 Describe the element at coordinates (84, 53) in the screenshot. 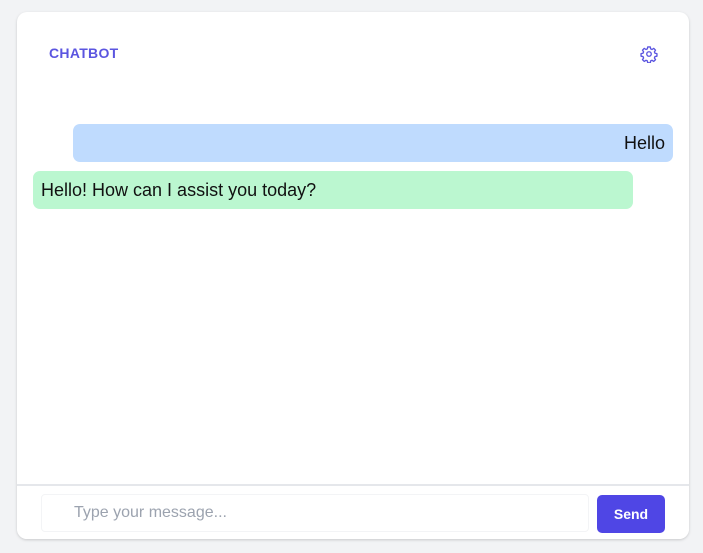

I see `app-title: CHATBOT` at that location.